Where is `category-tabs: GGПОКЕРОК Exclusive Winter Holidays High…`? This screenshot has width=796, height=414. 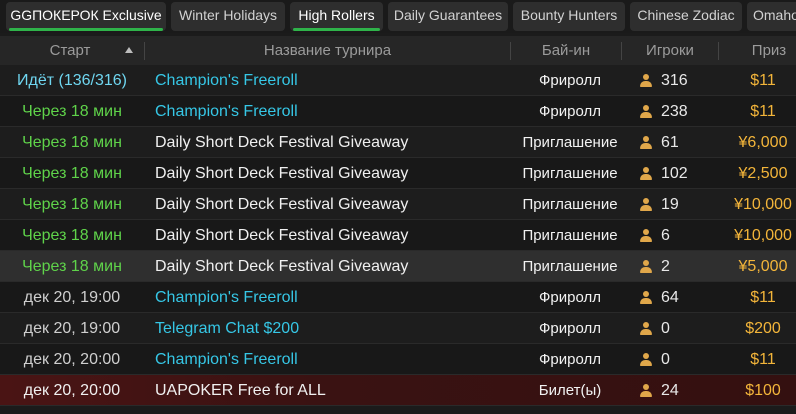 category-tabs: GGПОКЕРОК Exclusive Winter Holidays High… is located at coordinates (398, 16).